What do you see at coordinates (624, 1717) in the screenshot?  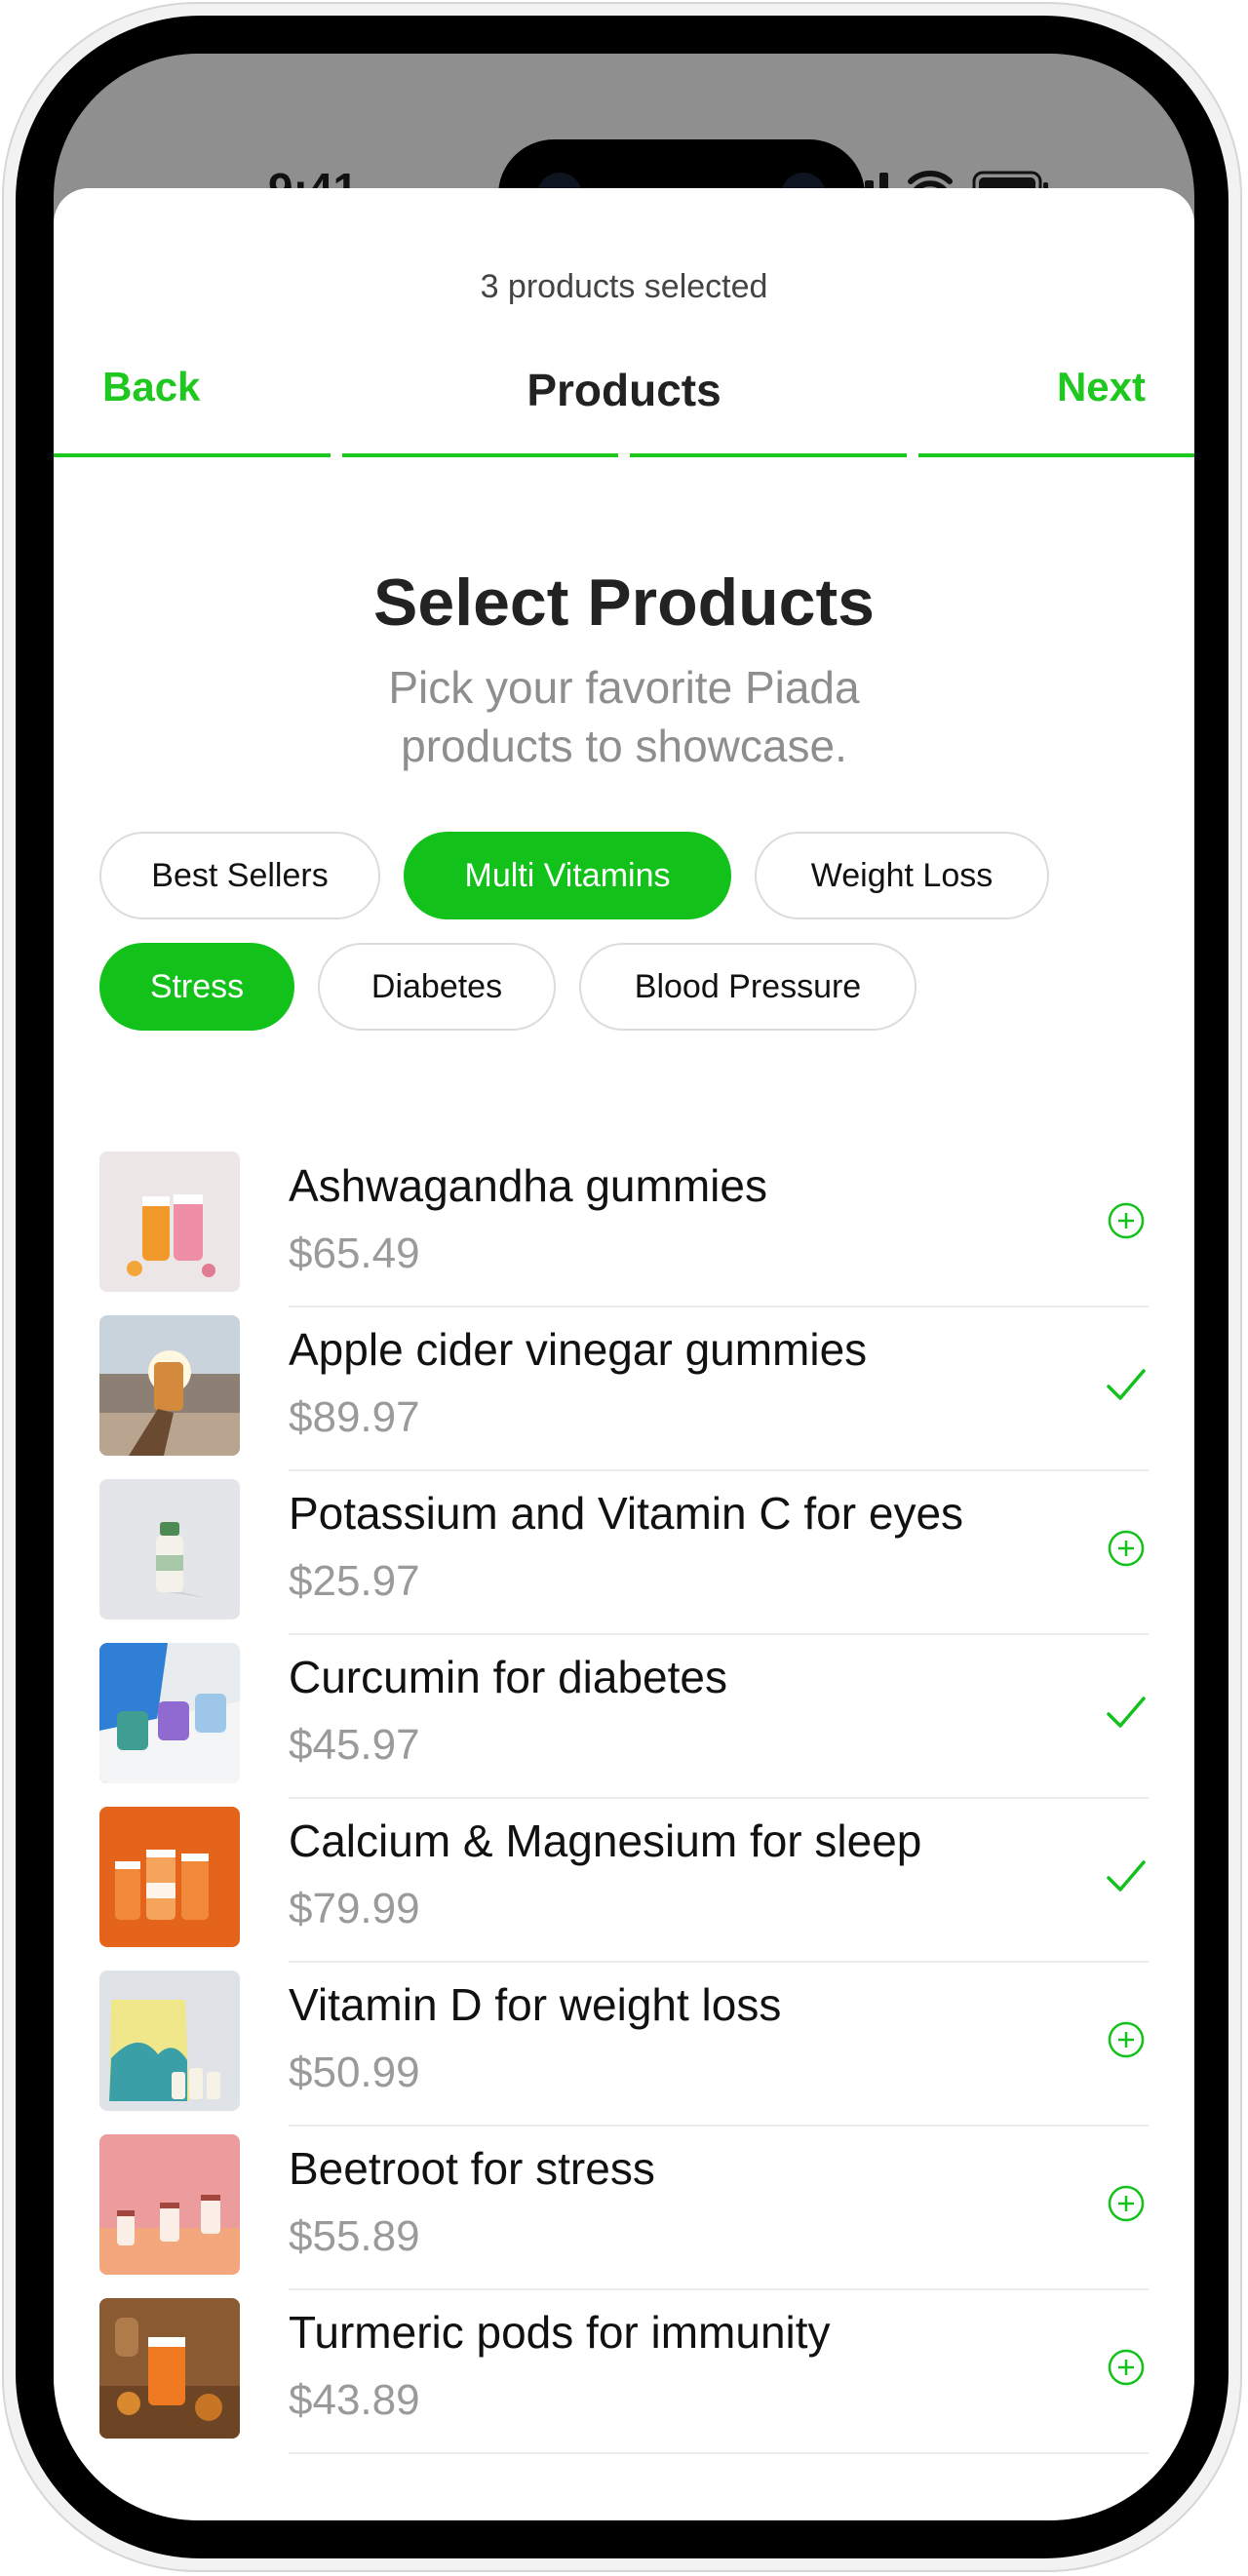 I see `product-row-curcumin: Curcumin for diabetes $45.97` at bounding box center [624, 1717].